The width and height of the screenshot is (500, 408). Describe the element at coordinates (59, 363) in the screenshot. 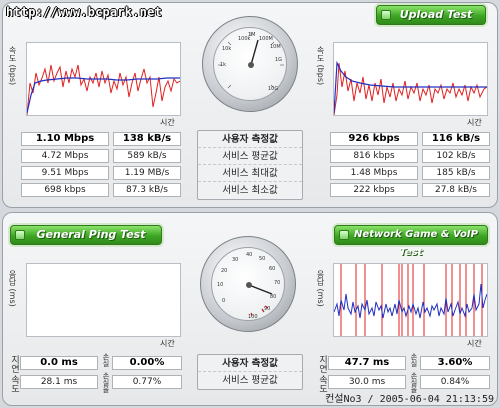

I see `ping-measured-ms: 0.0 ms` at that location.